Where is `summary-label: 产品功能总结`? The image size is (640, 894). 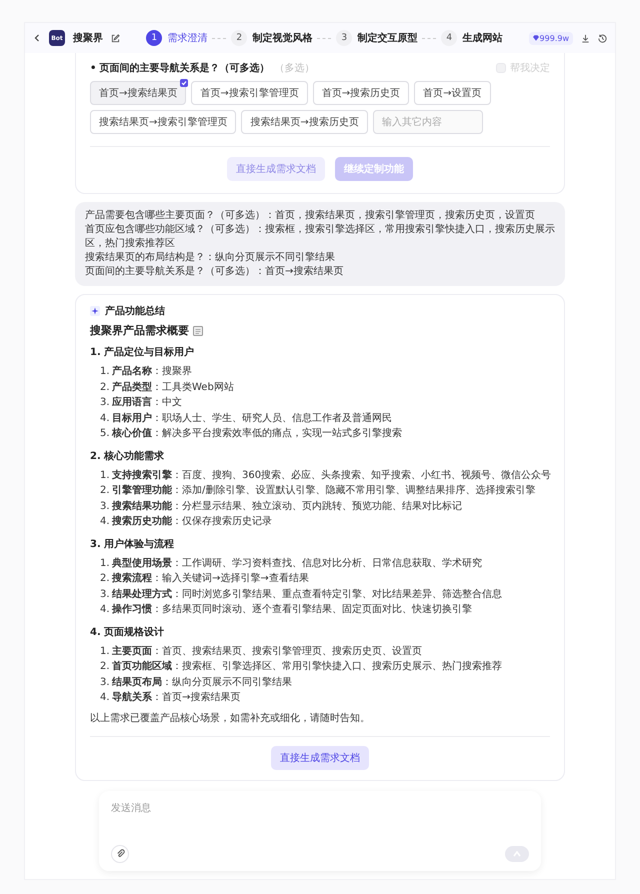
summary-label: 产品功能总结 is located at coordinates (135, 311).